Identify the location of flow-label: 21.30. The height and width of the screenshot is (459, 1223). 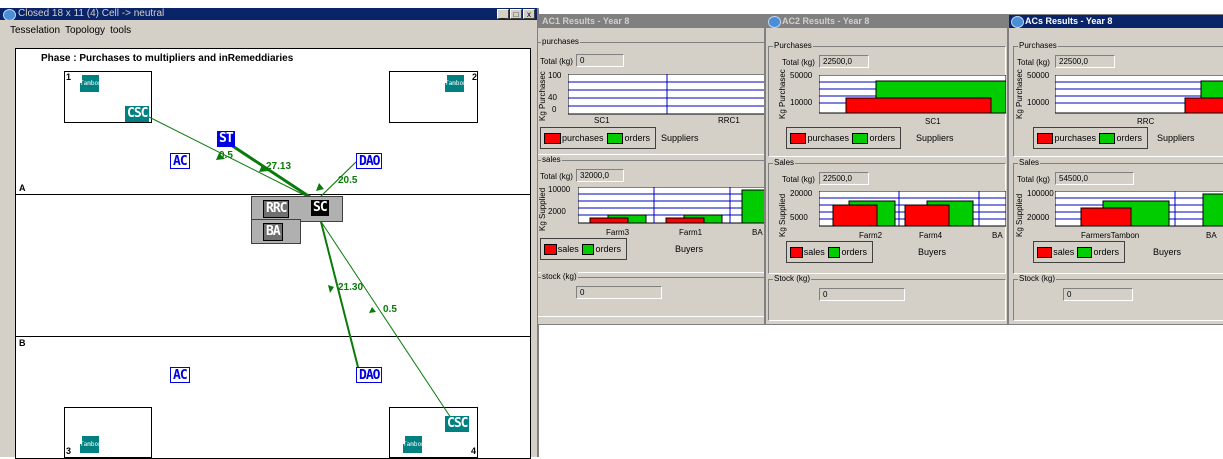
(351, 287).